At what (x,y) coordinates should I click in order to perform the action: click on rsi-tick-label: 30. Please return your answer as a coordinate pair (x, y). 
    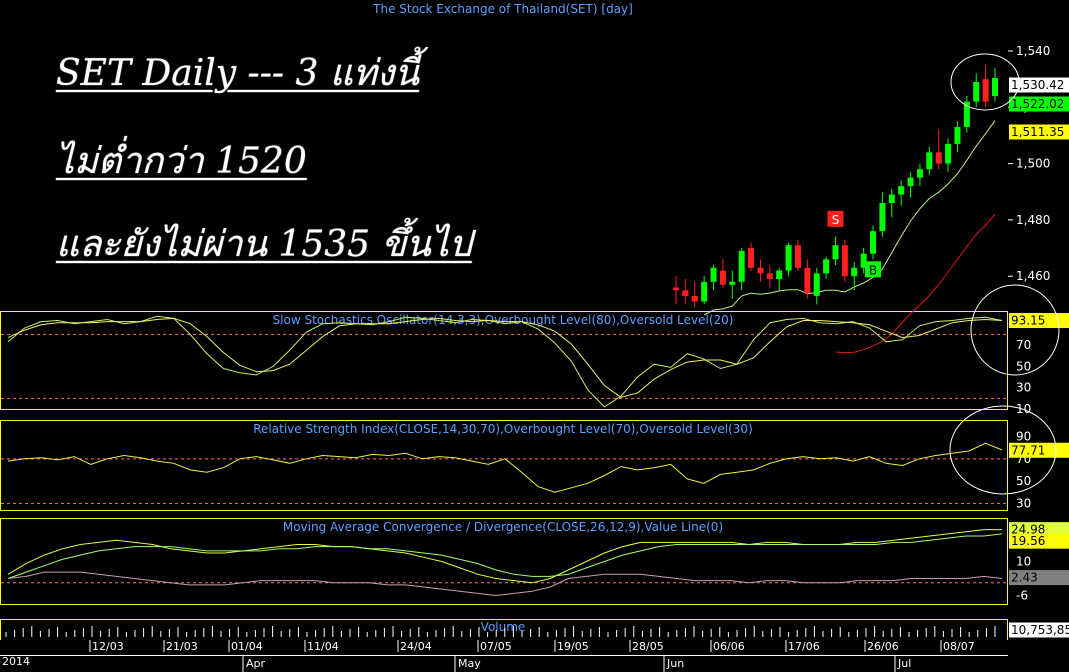
    Looking at the image, I should click on (1023, 503).